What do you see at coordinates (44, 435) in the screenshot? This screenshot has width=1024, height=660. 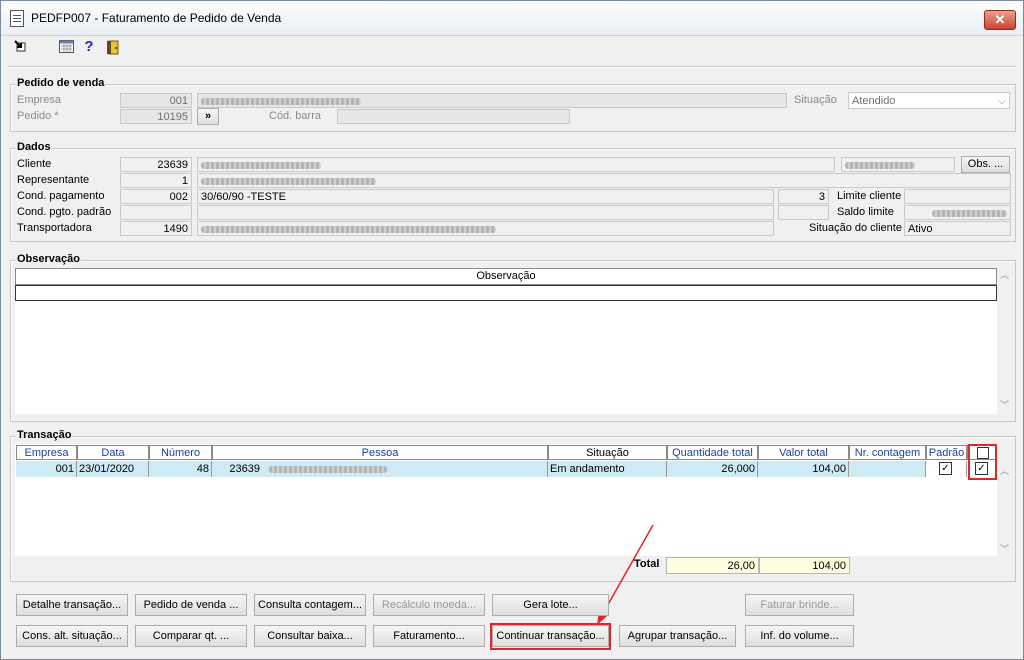 I see `transacao-section-title: Transação` at bounding box center [44, 435].